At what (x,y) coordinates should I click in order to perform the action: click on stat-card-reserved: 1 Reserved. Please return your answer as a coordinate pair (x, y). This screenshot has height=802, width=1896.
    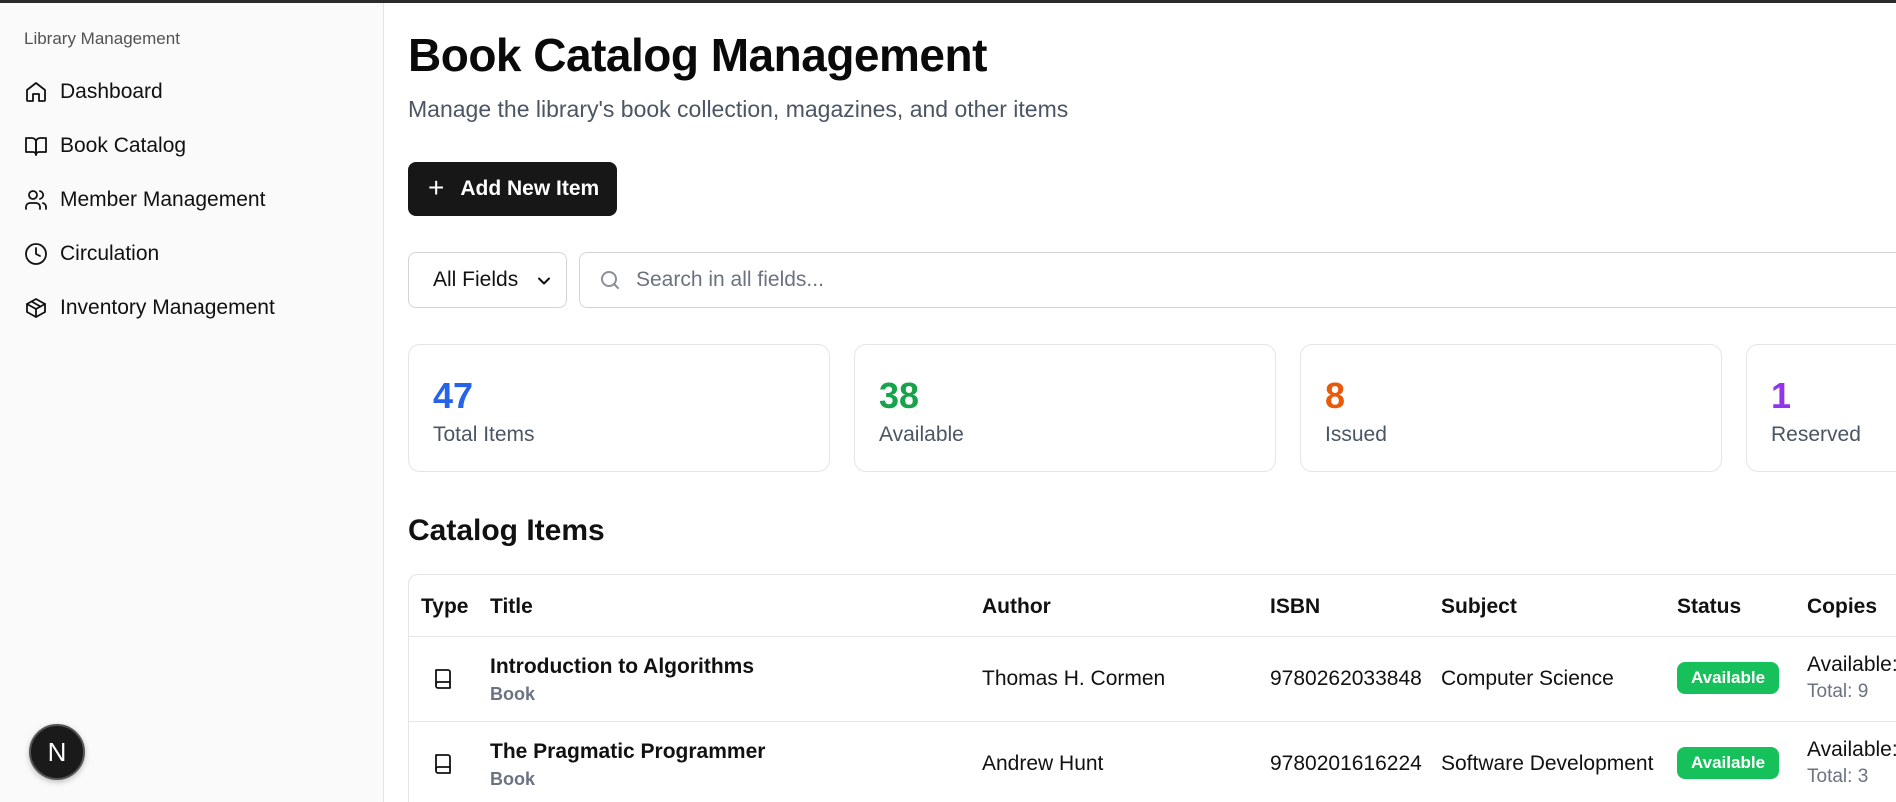
    Looking at the image, I should click on (1821, 408).